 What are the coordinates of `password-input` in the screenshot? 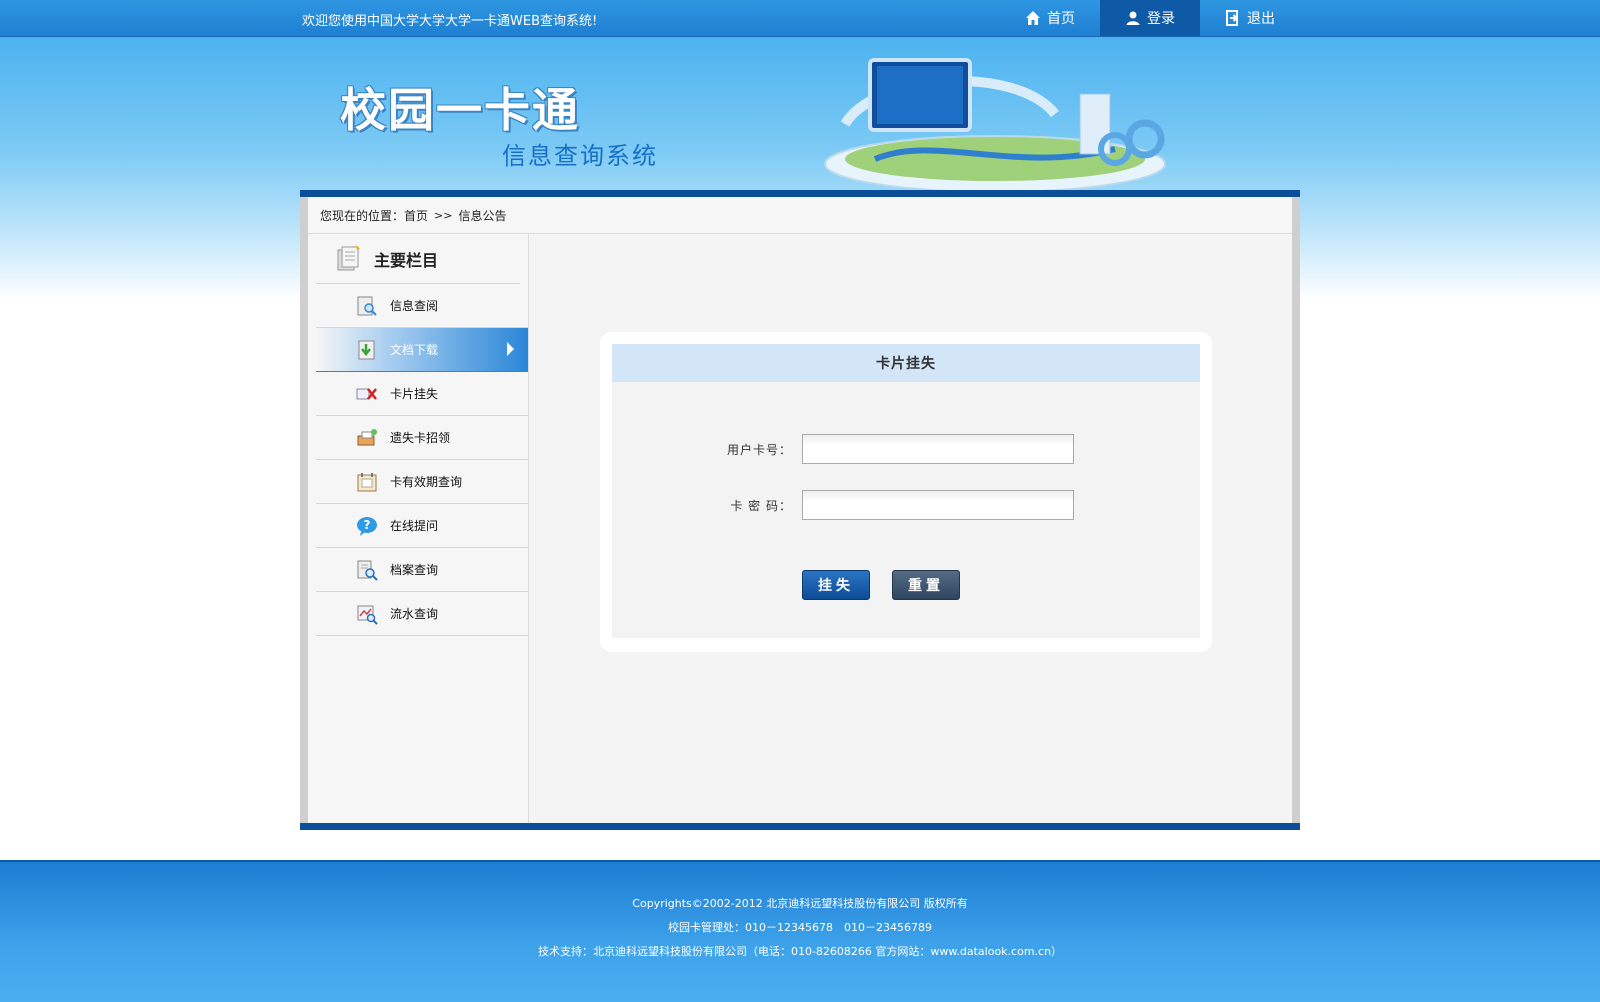 It's located at (938, 505).